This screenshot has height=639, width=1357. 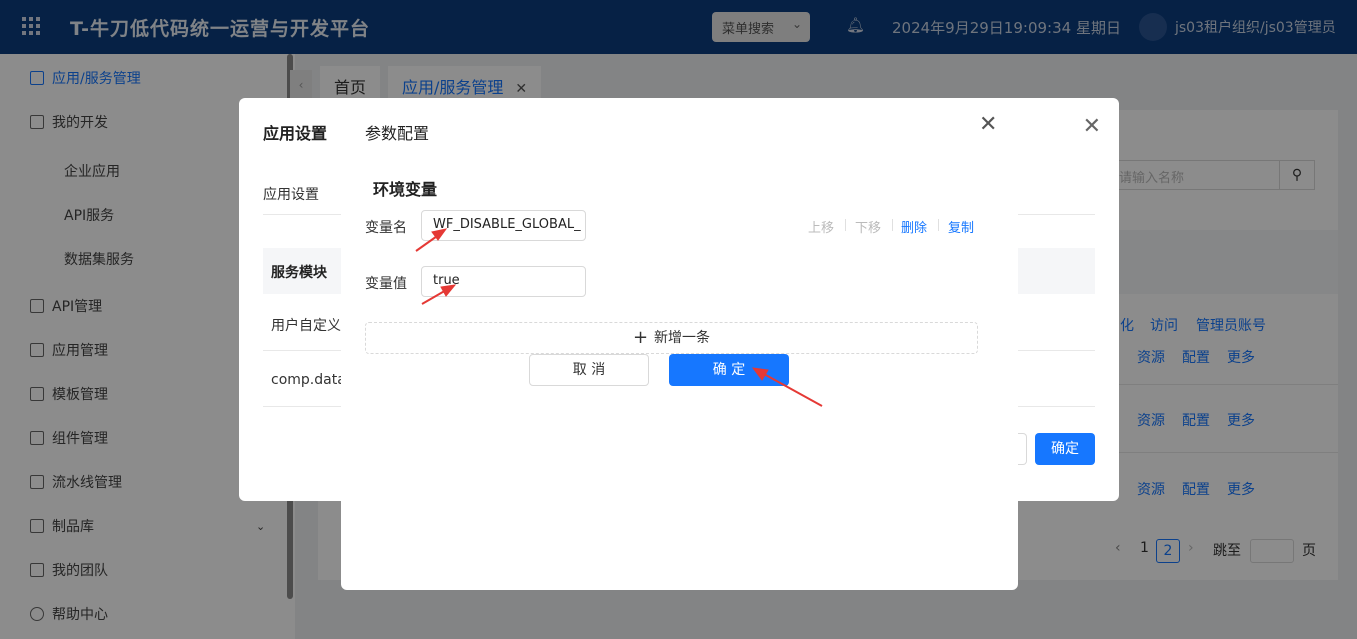 I want to click on var-value-input: true, so click(x=503, y=281).